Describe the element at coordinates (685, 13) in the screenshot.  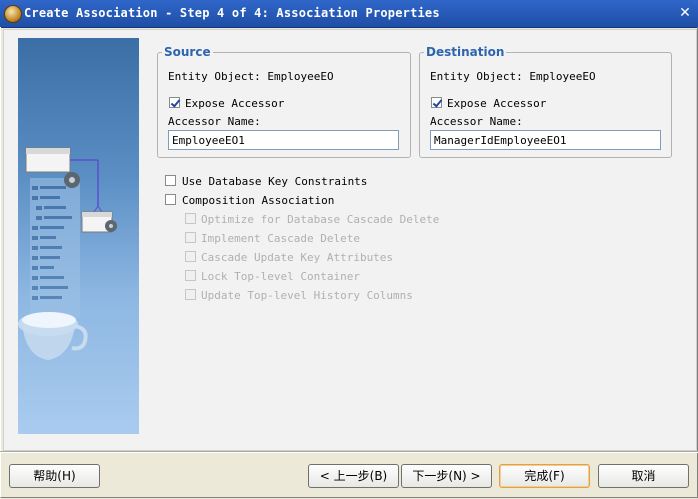
I see `close-icon: ✕` at that location.